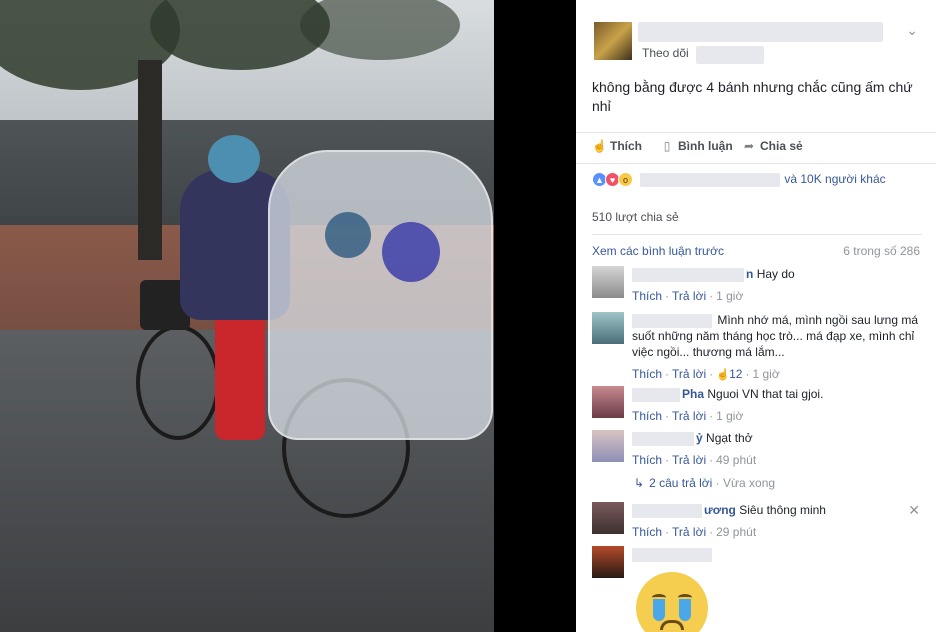 Image resolution: width=936 pixels, height=632 pixels. Describe the element at coordinates (736, 460) in the screenshot. I see `comment-time: 49 phút` at that location.